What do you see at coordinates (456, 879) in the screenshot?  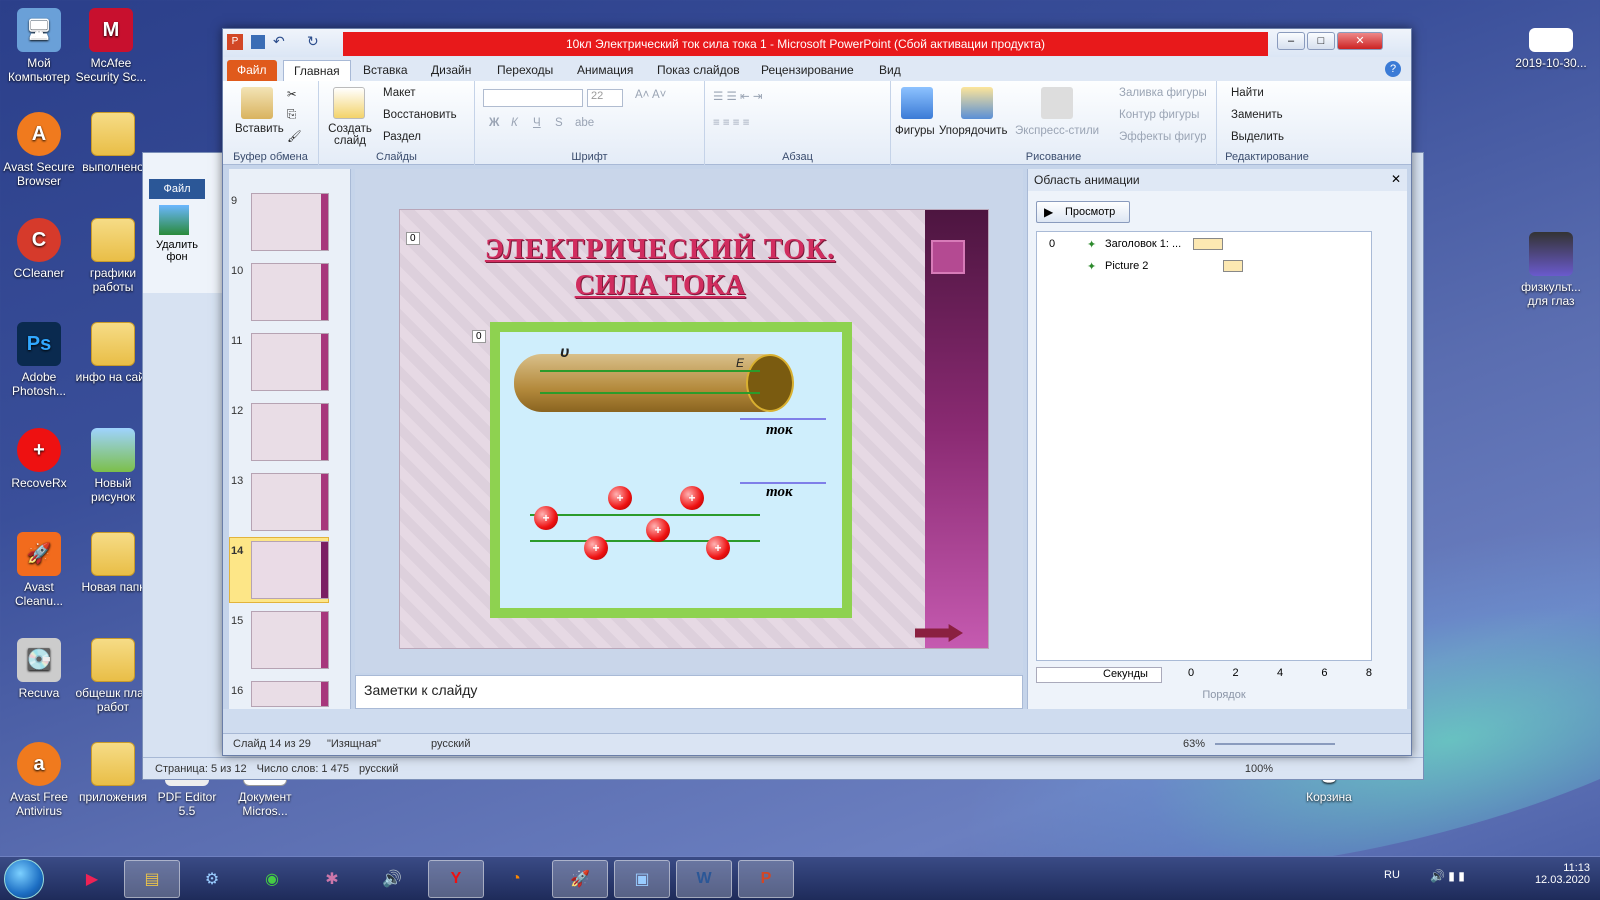 I see `yandex-icon: Y` at bounding box center [456, 879].